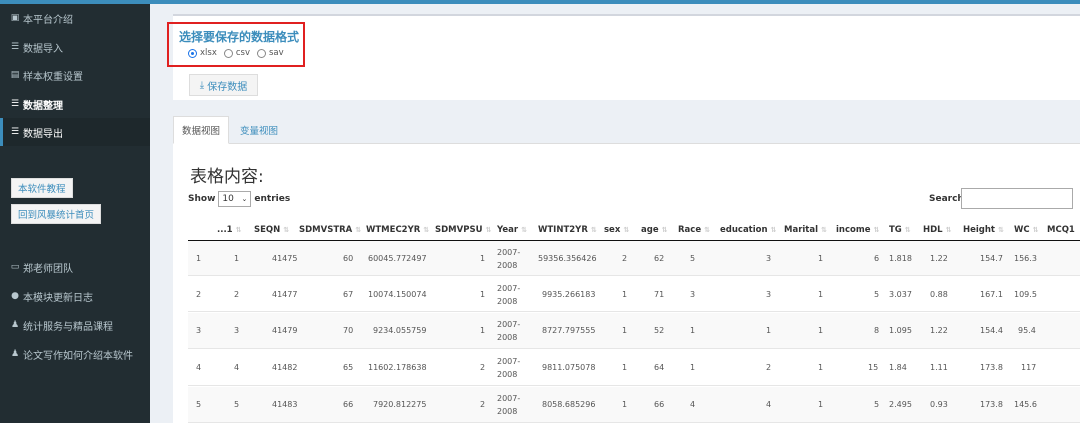 This screenshot has height=423, width=1080. Describe the element at coordinates (201, 130) in the screenshot. I see `tab-data-view: 数据视图` at that location.